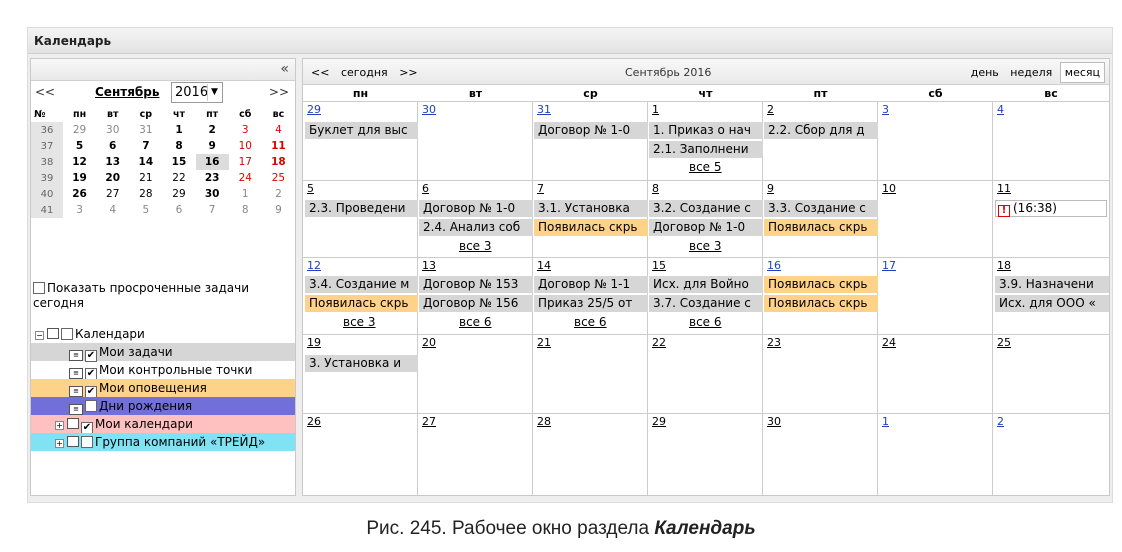  Describe the element at coordinates (360, 454) in the screenshot. I see `day-cell: 26` at that location.